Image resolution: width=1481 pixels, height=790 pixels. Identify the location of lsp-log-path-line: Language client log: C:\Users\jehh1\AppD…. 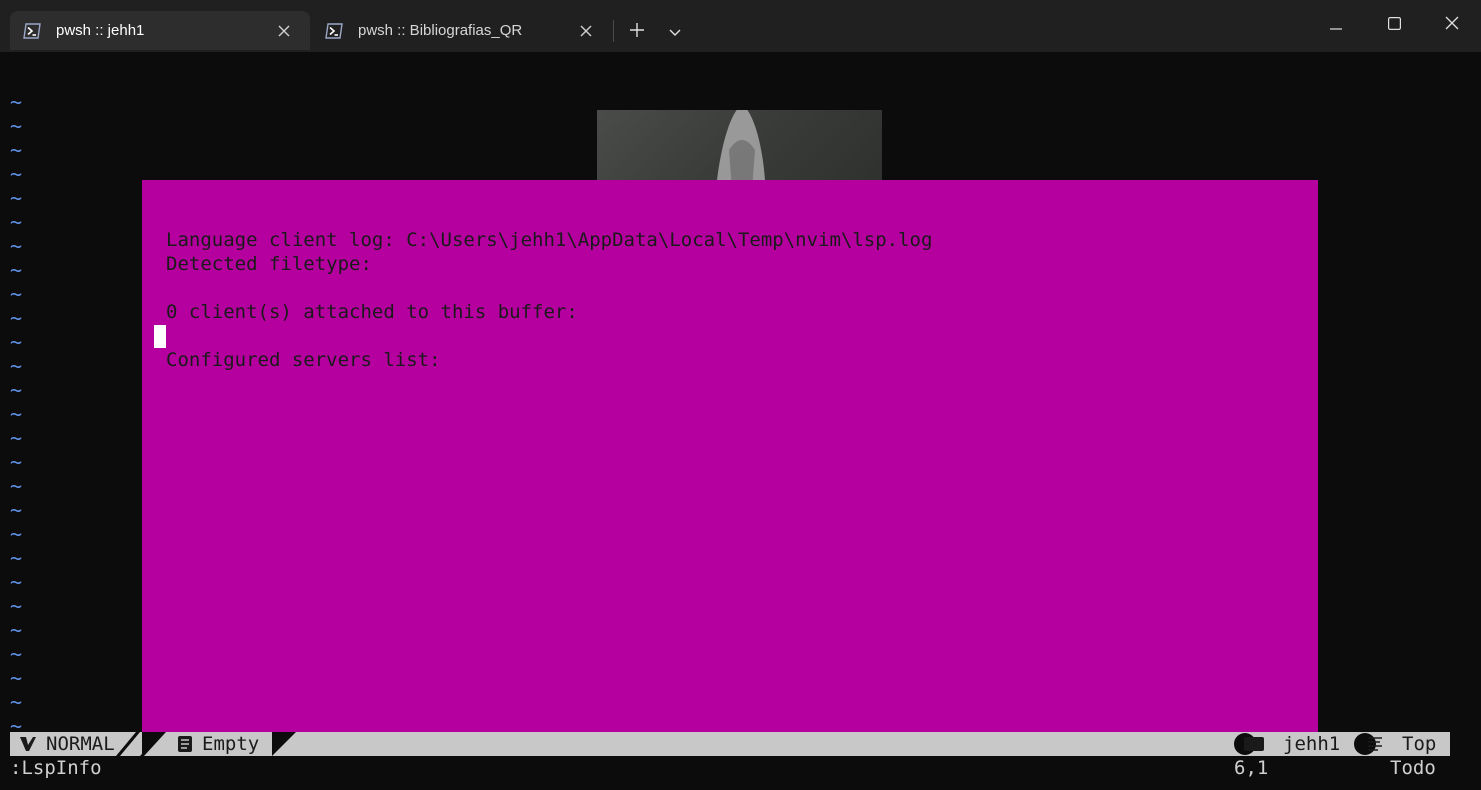
(549, 240).